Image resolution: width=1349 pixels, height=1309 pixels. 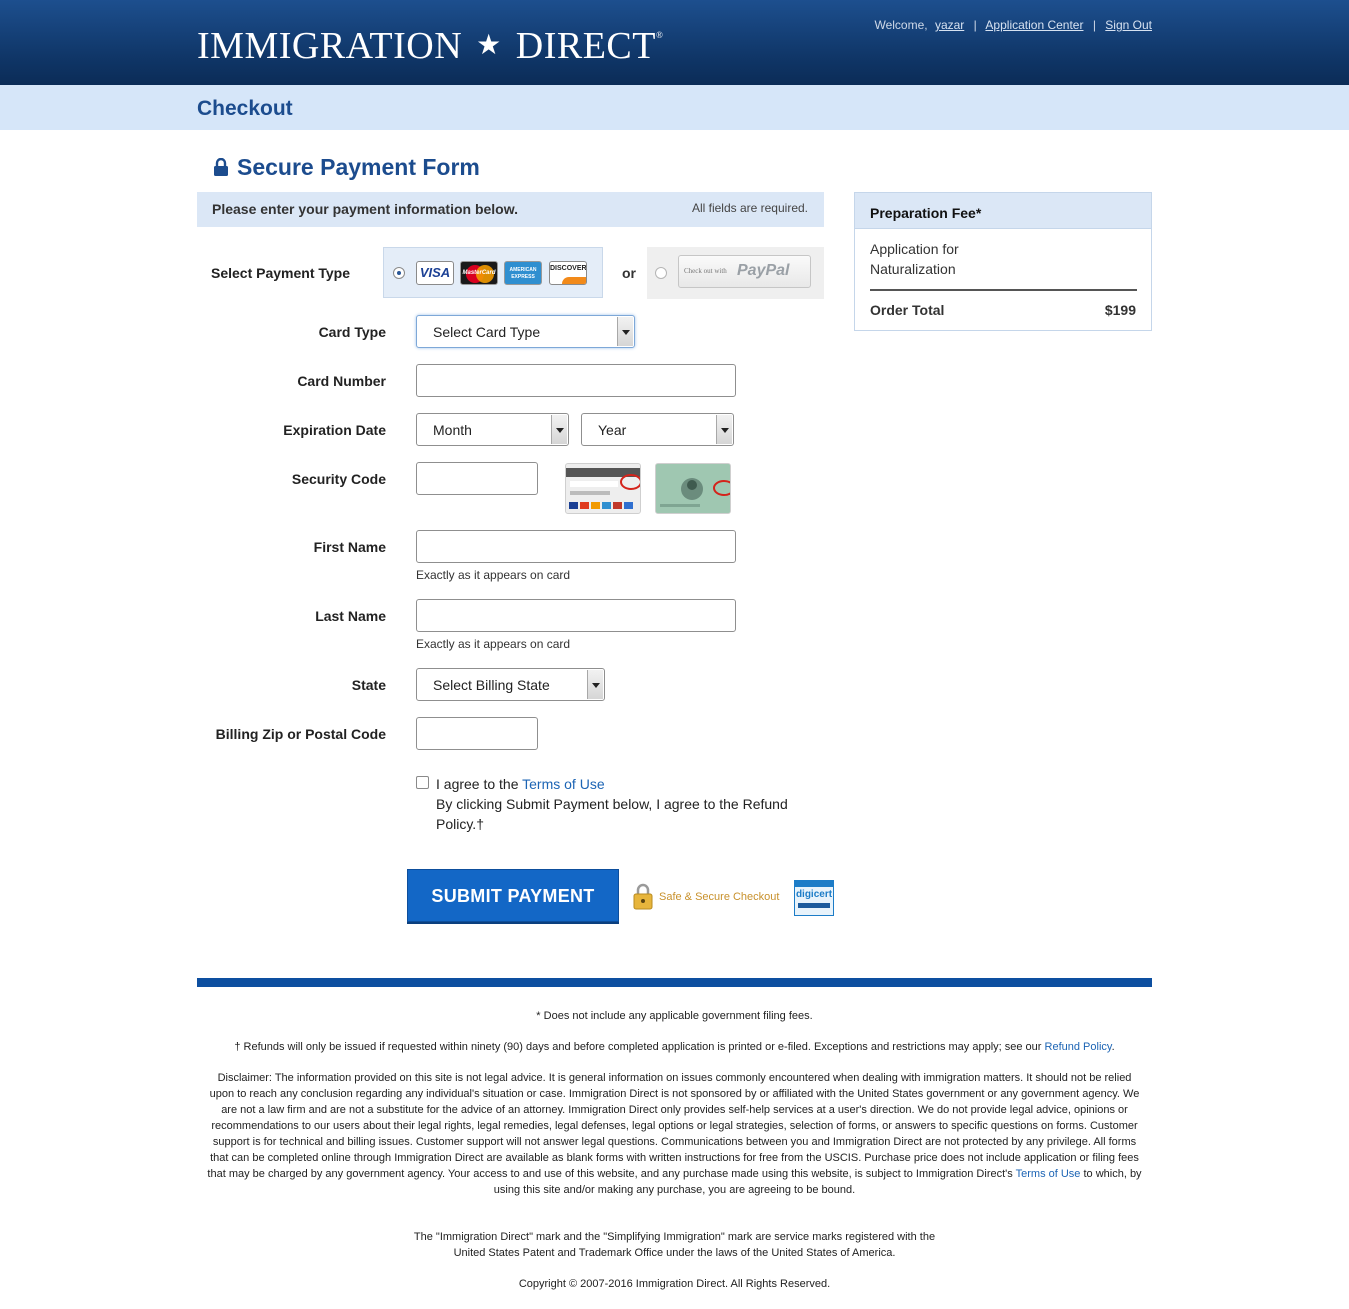 I want to click on order-total-label: Order Total, so click(x=907, y=310).